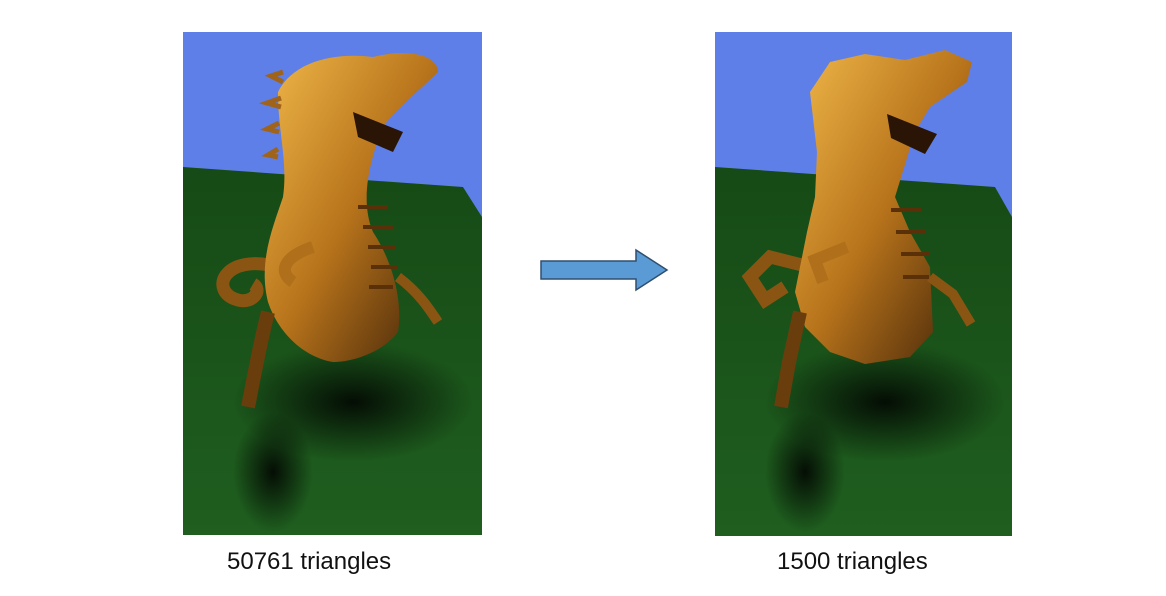  I want to click on right-arrow-icon, so click(604, 270).